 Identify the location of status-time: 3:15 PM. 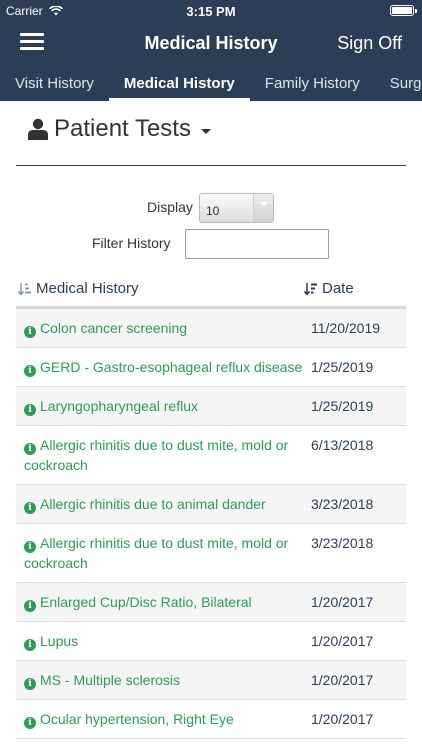
(211, 11).